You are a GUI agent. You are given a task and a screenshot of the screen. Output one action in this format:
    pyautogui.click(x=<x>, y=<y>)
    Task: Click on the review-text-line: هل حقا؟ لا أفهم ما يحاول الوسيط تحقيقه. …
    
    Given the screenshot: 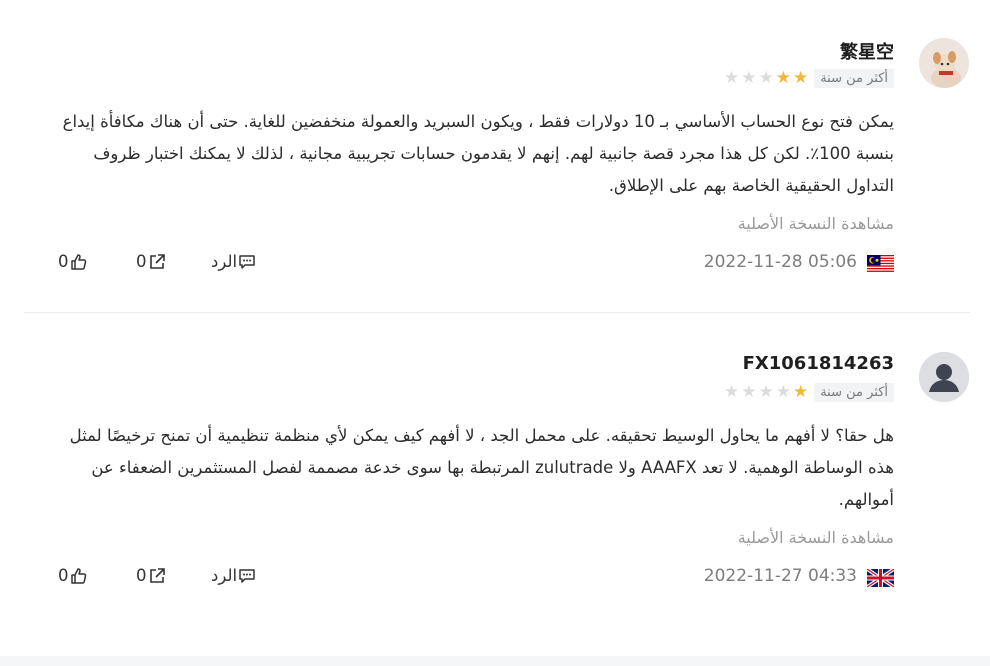 What is the action you would take?
    pyautogui.click(x=481, y=435)
    